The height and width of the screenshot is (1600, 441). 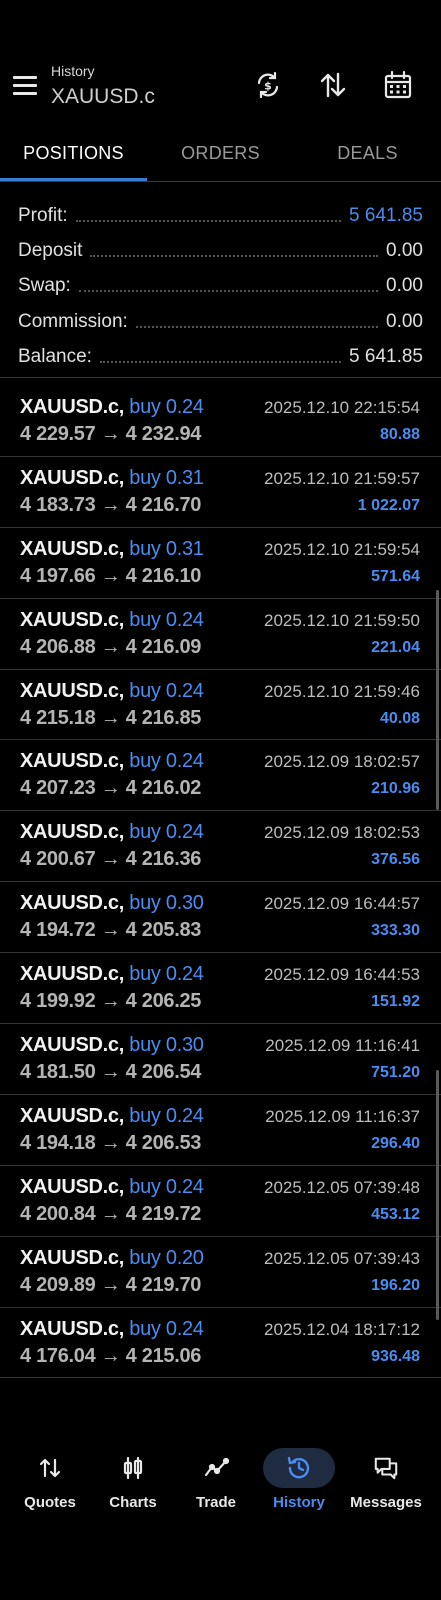 What do you see at coordinates (342, 691) in the screenshot?
I see `deal-time: 2025.12.10 21:59:46` at bounding box center [342, 691].